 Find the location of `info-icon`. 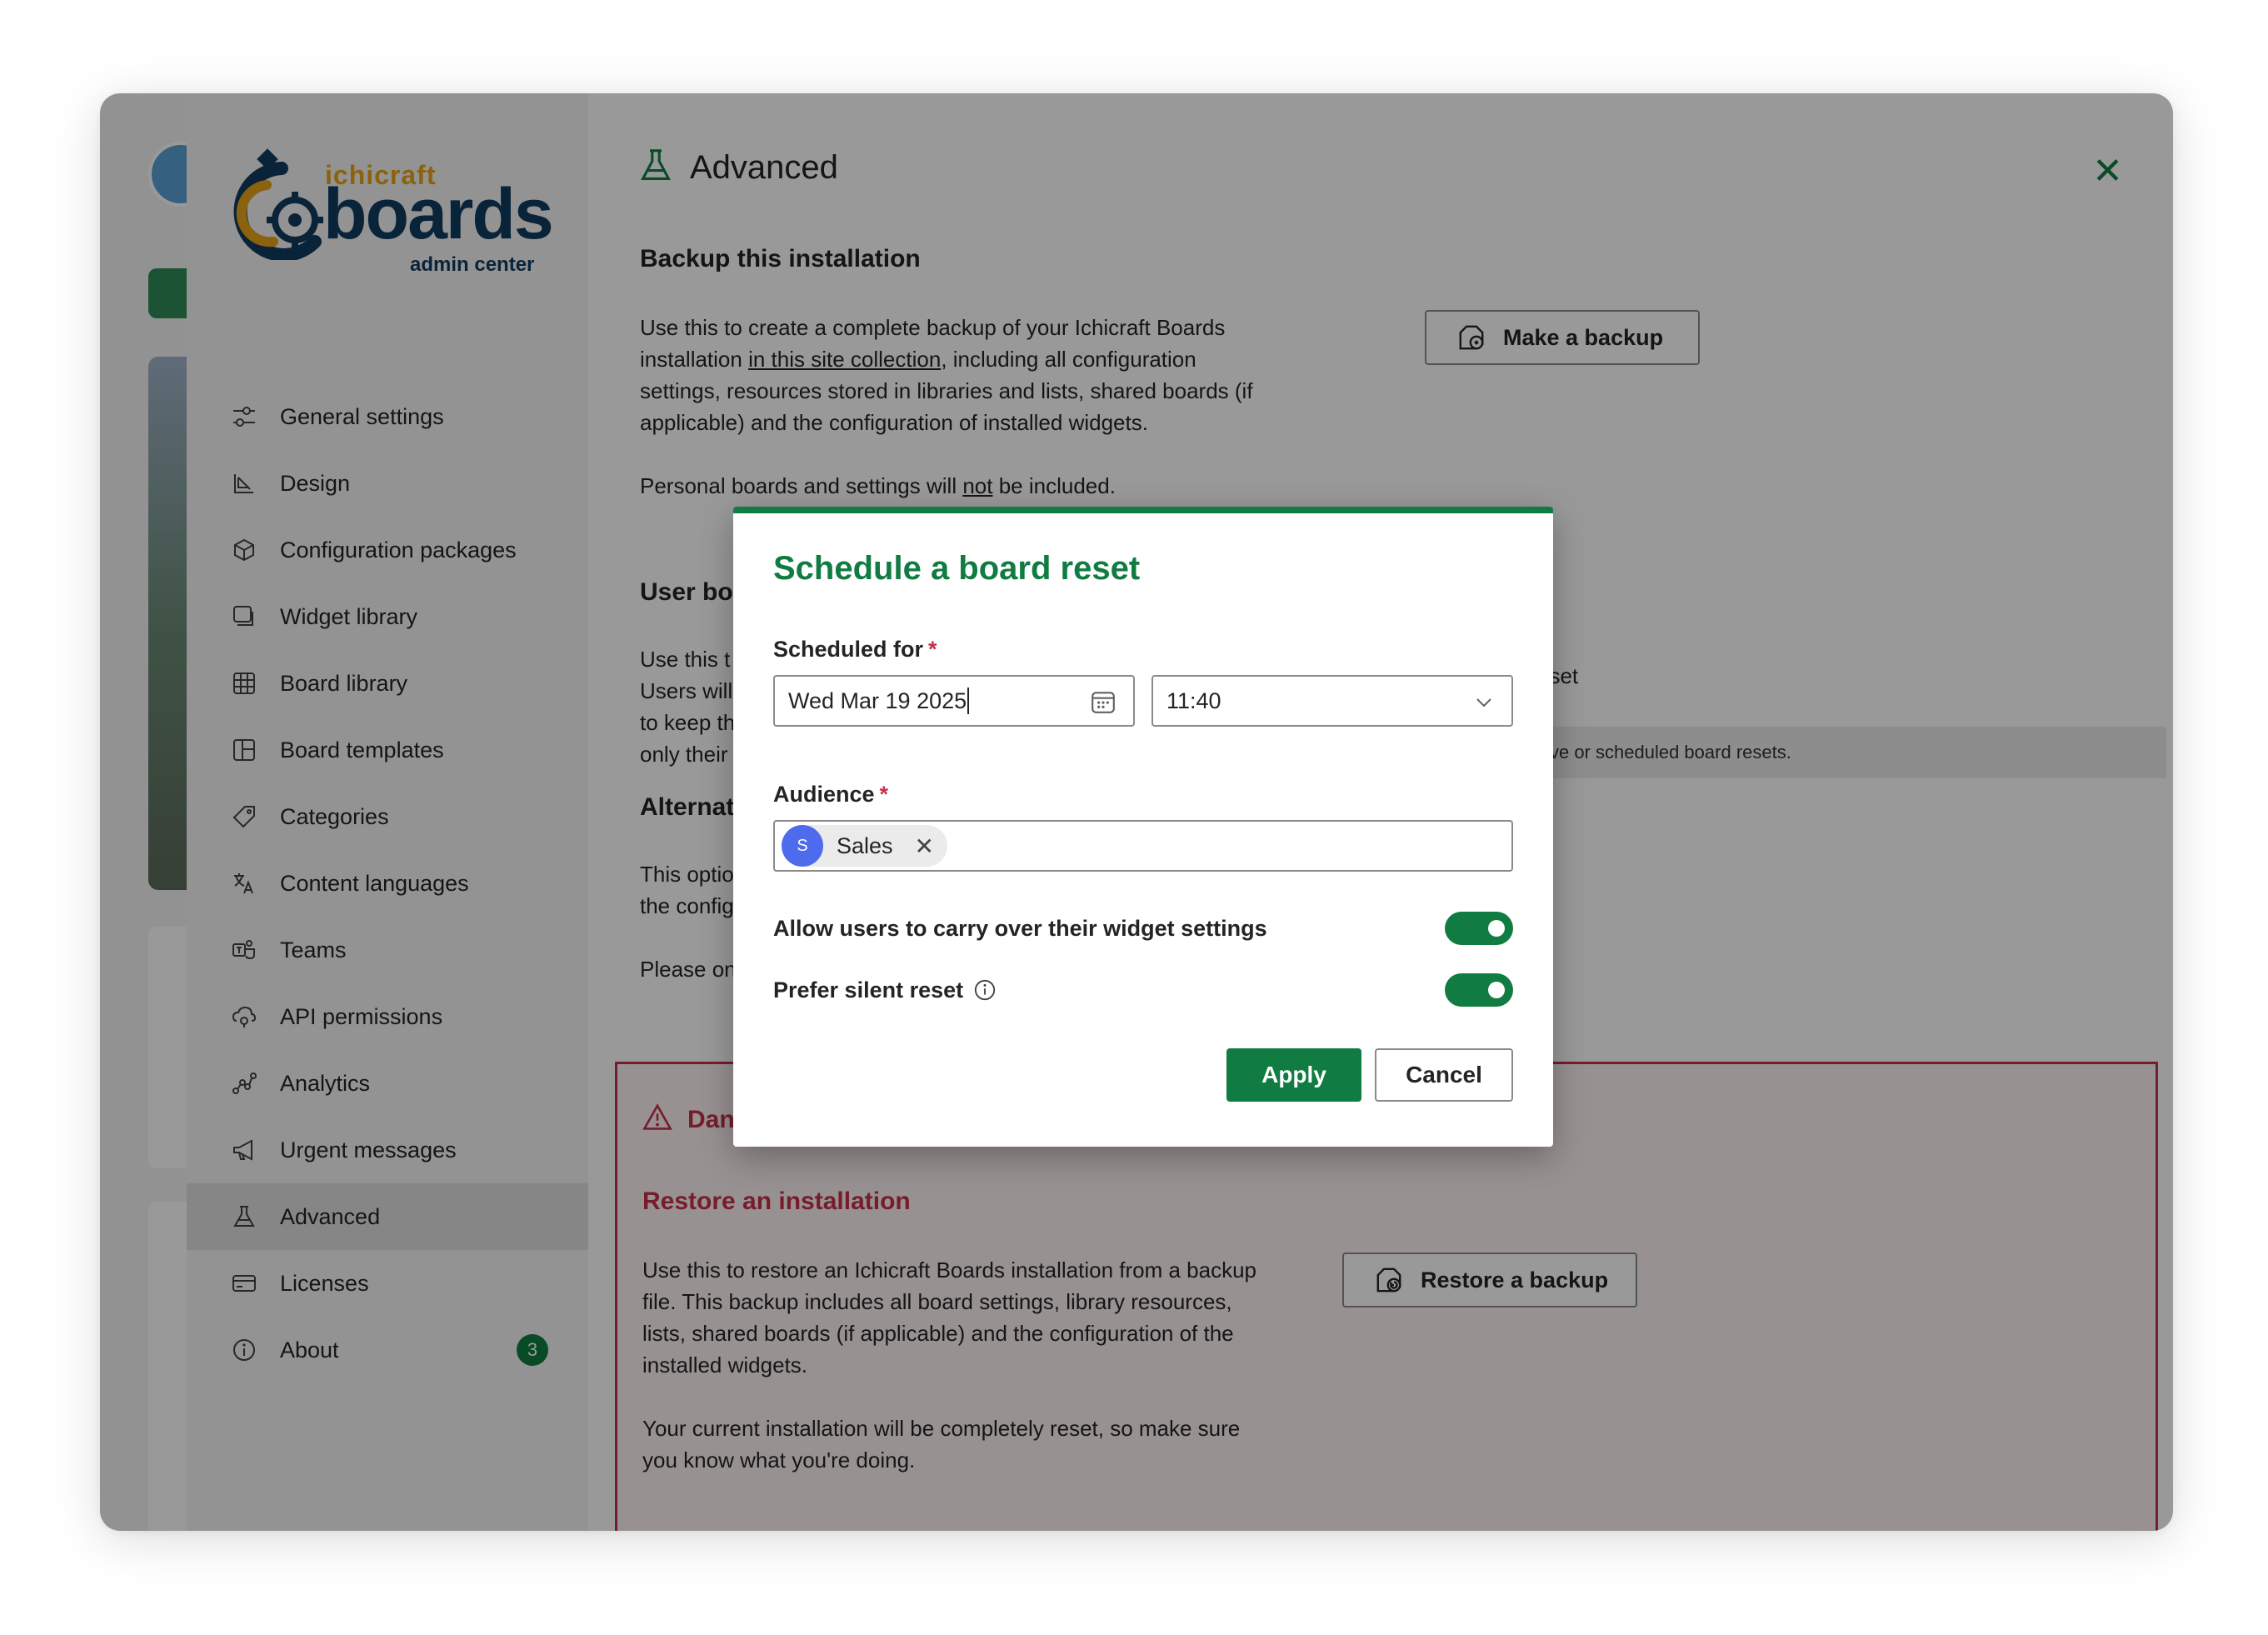

info-icon is located at coordinates (985, 990).